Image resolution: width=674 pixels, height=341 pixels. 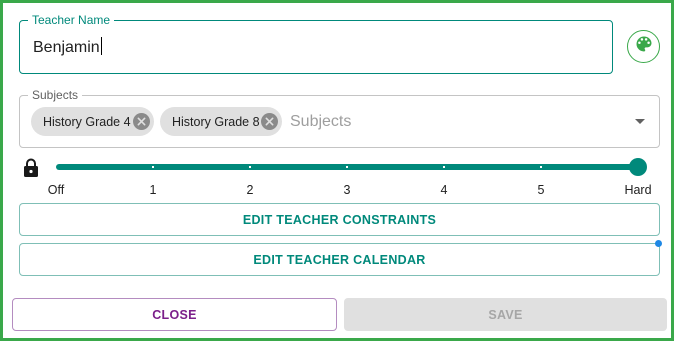 I want to click on edit-teacher-constraints-button: EDIT TEACHER CONSTRAINTS, so click(x=339, y=219).